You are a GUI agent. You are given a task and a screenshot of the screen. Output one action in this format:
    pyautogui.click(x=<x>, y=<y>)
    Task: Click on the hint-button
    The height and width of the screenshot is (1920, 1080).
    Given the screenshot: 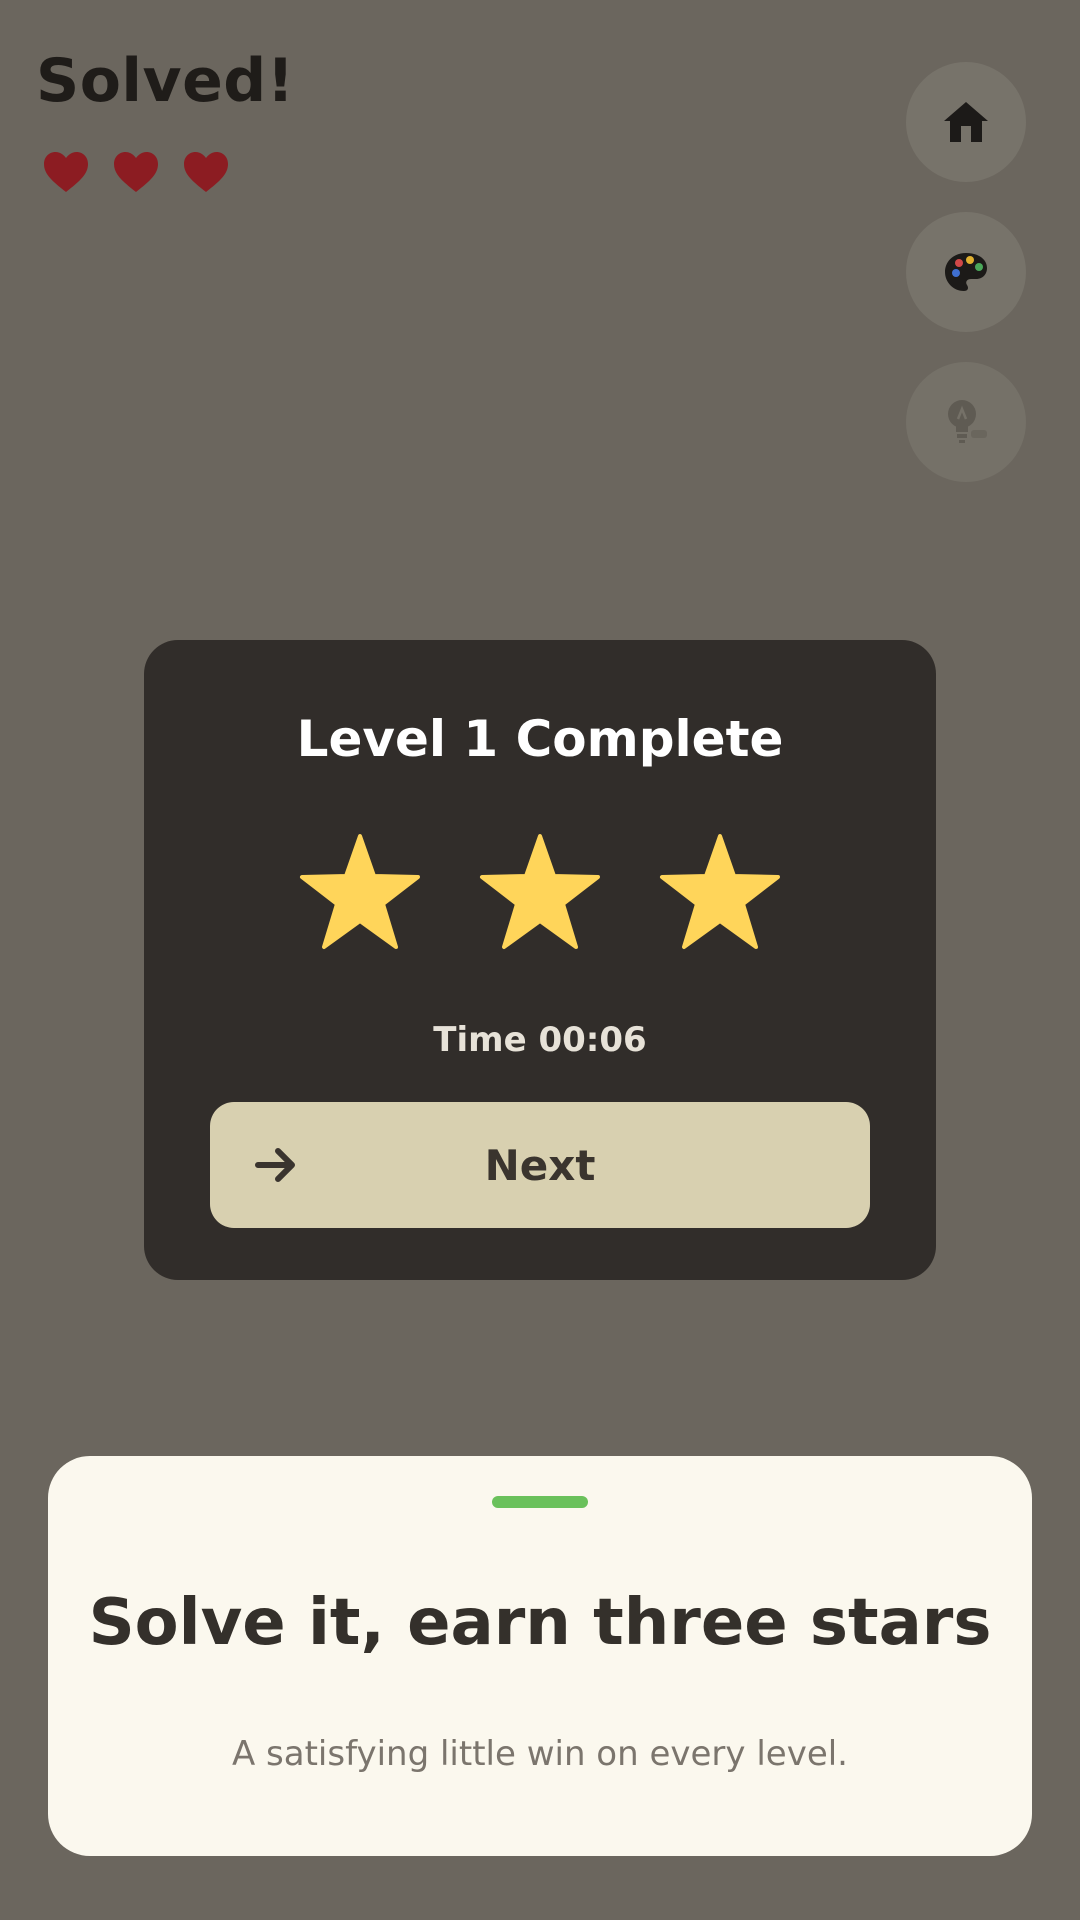 What is the action you would take?
    pyautogui.click(x=966, y=422)
    